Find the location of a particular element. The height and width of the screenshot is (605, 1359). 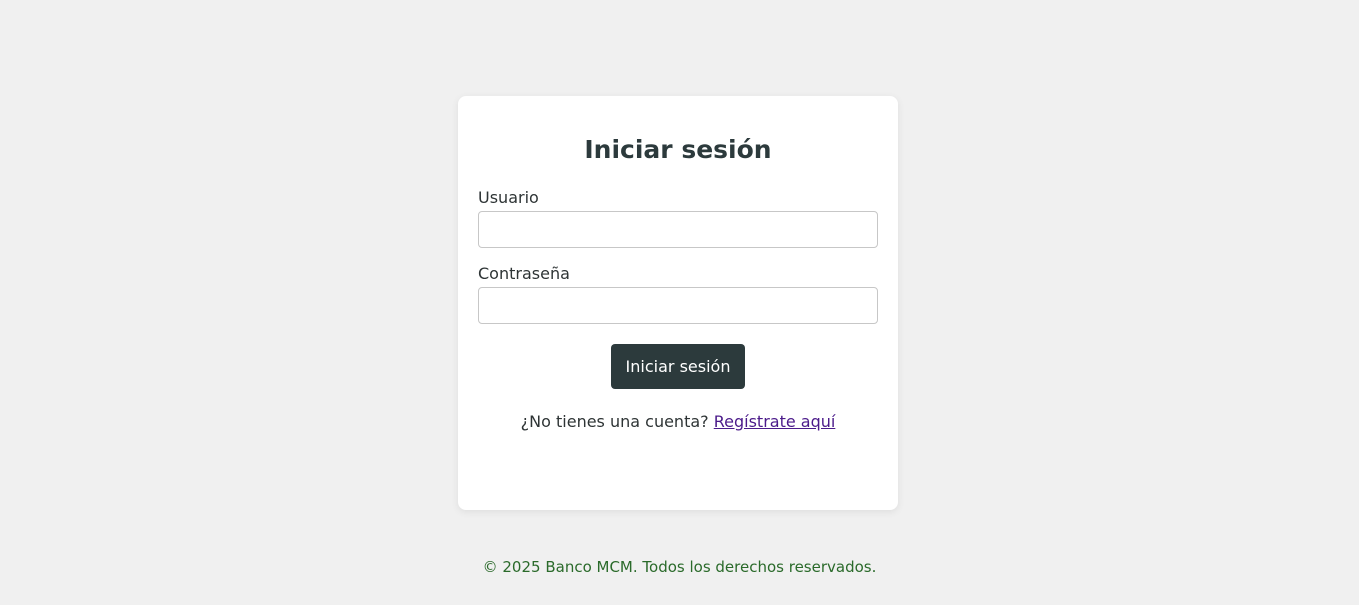

login-button: Iniciar sesión is located at coordinates (678, 366).